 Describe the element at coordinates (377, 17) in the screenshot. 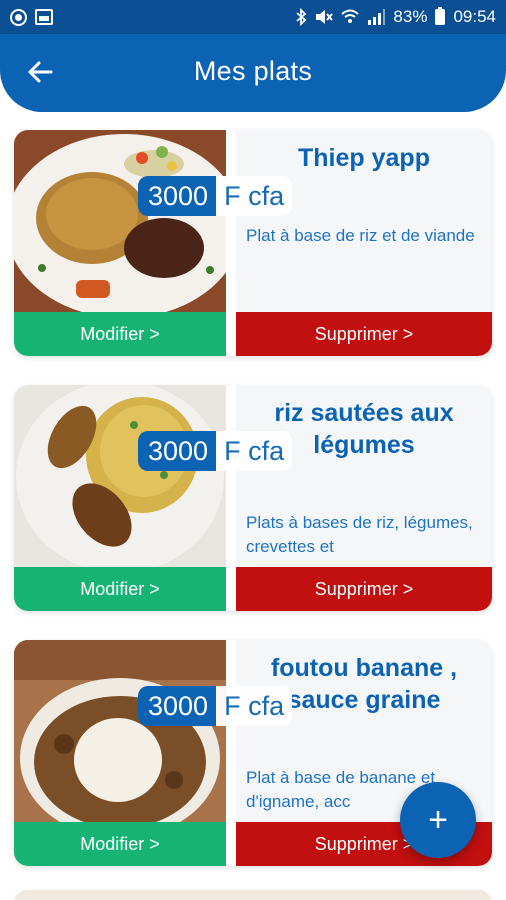

I see `signal-icon` at that location.